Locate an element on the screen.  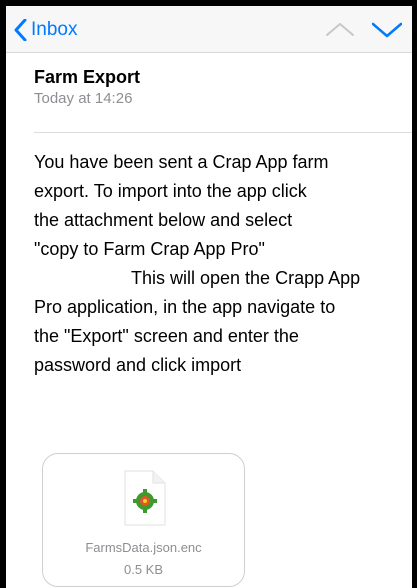
header-divider is located at coordinates (223, 132).